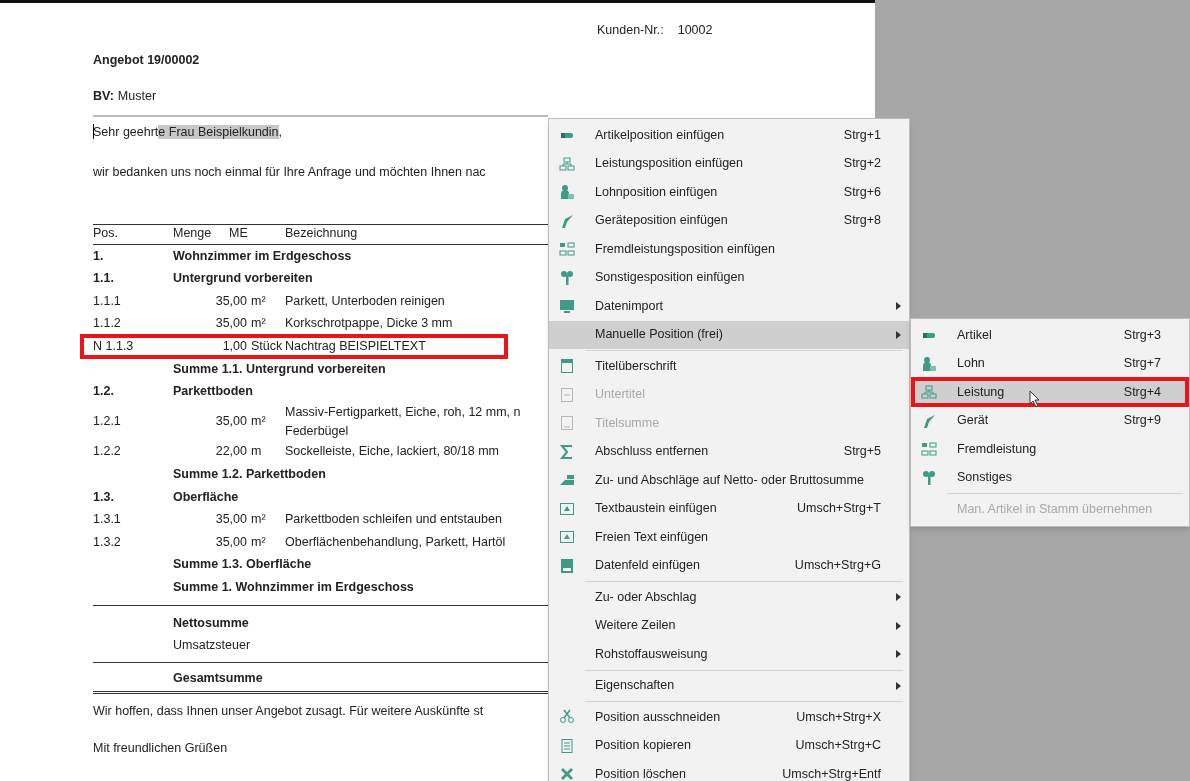 The width and height of the screenshot is (1190, 781). I want to click on vat-label: Umsatzsteuer, so click(212, 645).